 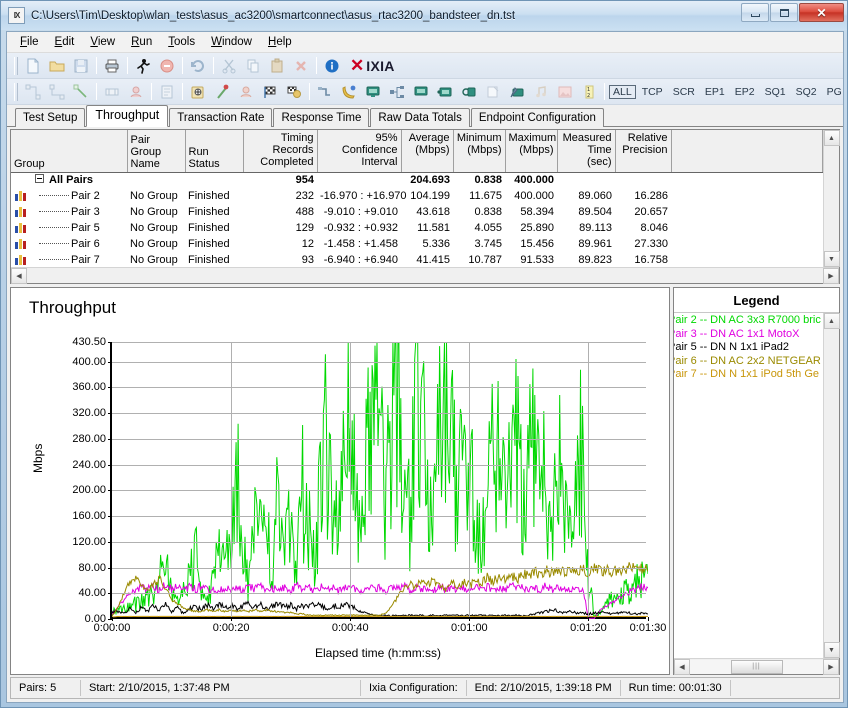 I want to click on col-relative-precision: Relative Precision, so click(x=643, y=151).